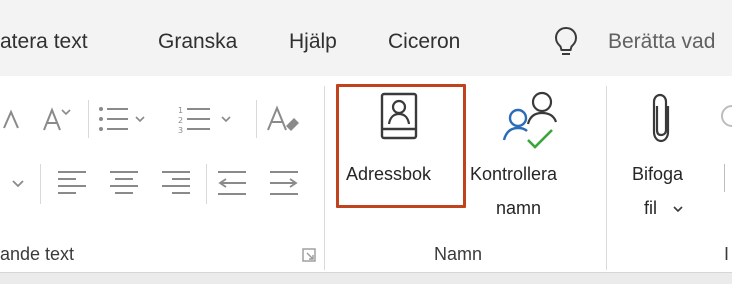 This screenshot has height=284, width=732. I want to click on numbered-list-icon: 1 2 3, so click(207, 119).